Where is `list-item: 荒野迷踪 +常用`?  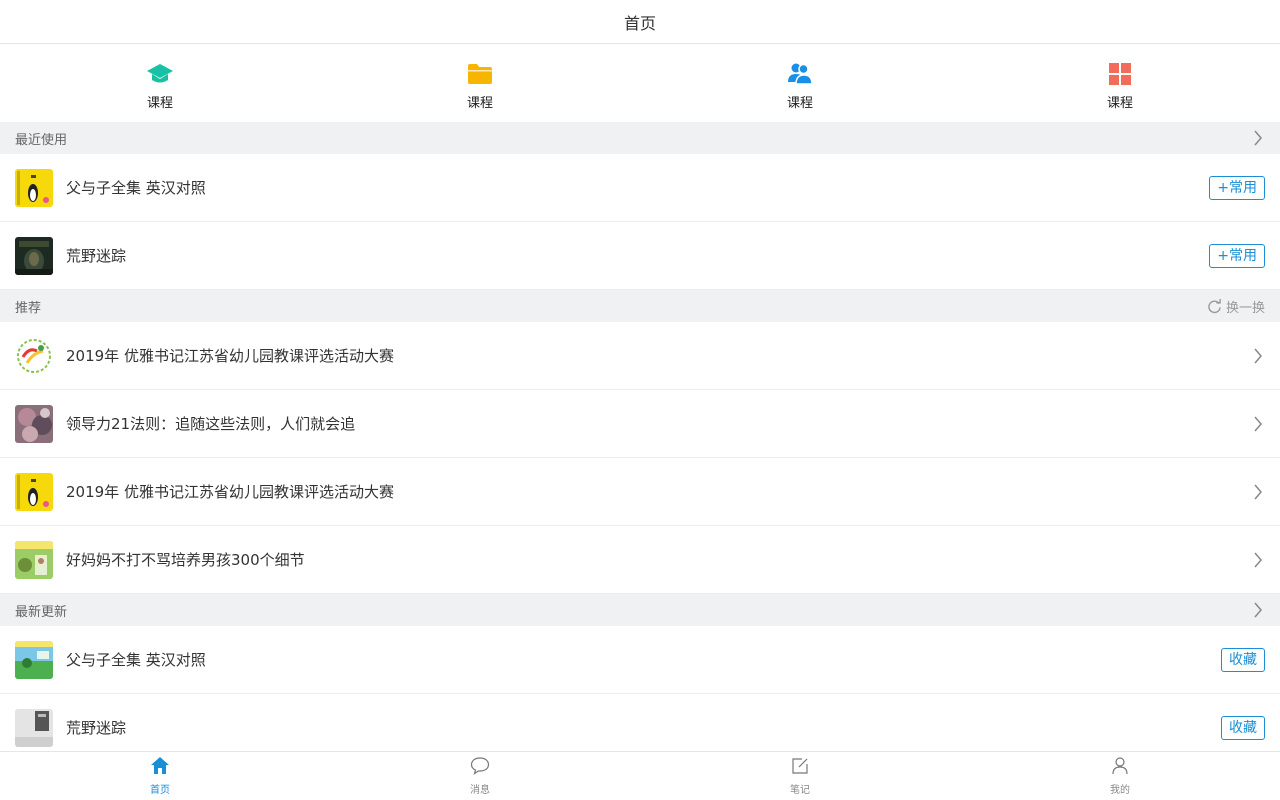
list-item: 荒野迷踪 +常用 is located at coordinates (640, 256).